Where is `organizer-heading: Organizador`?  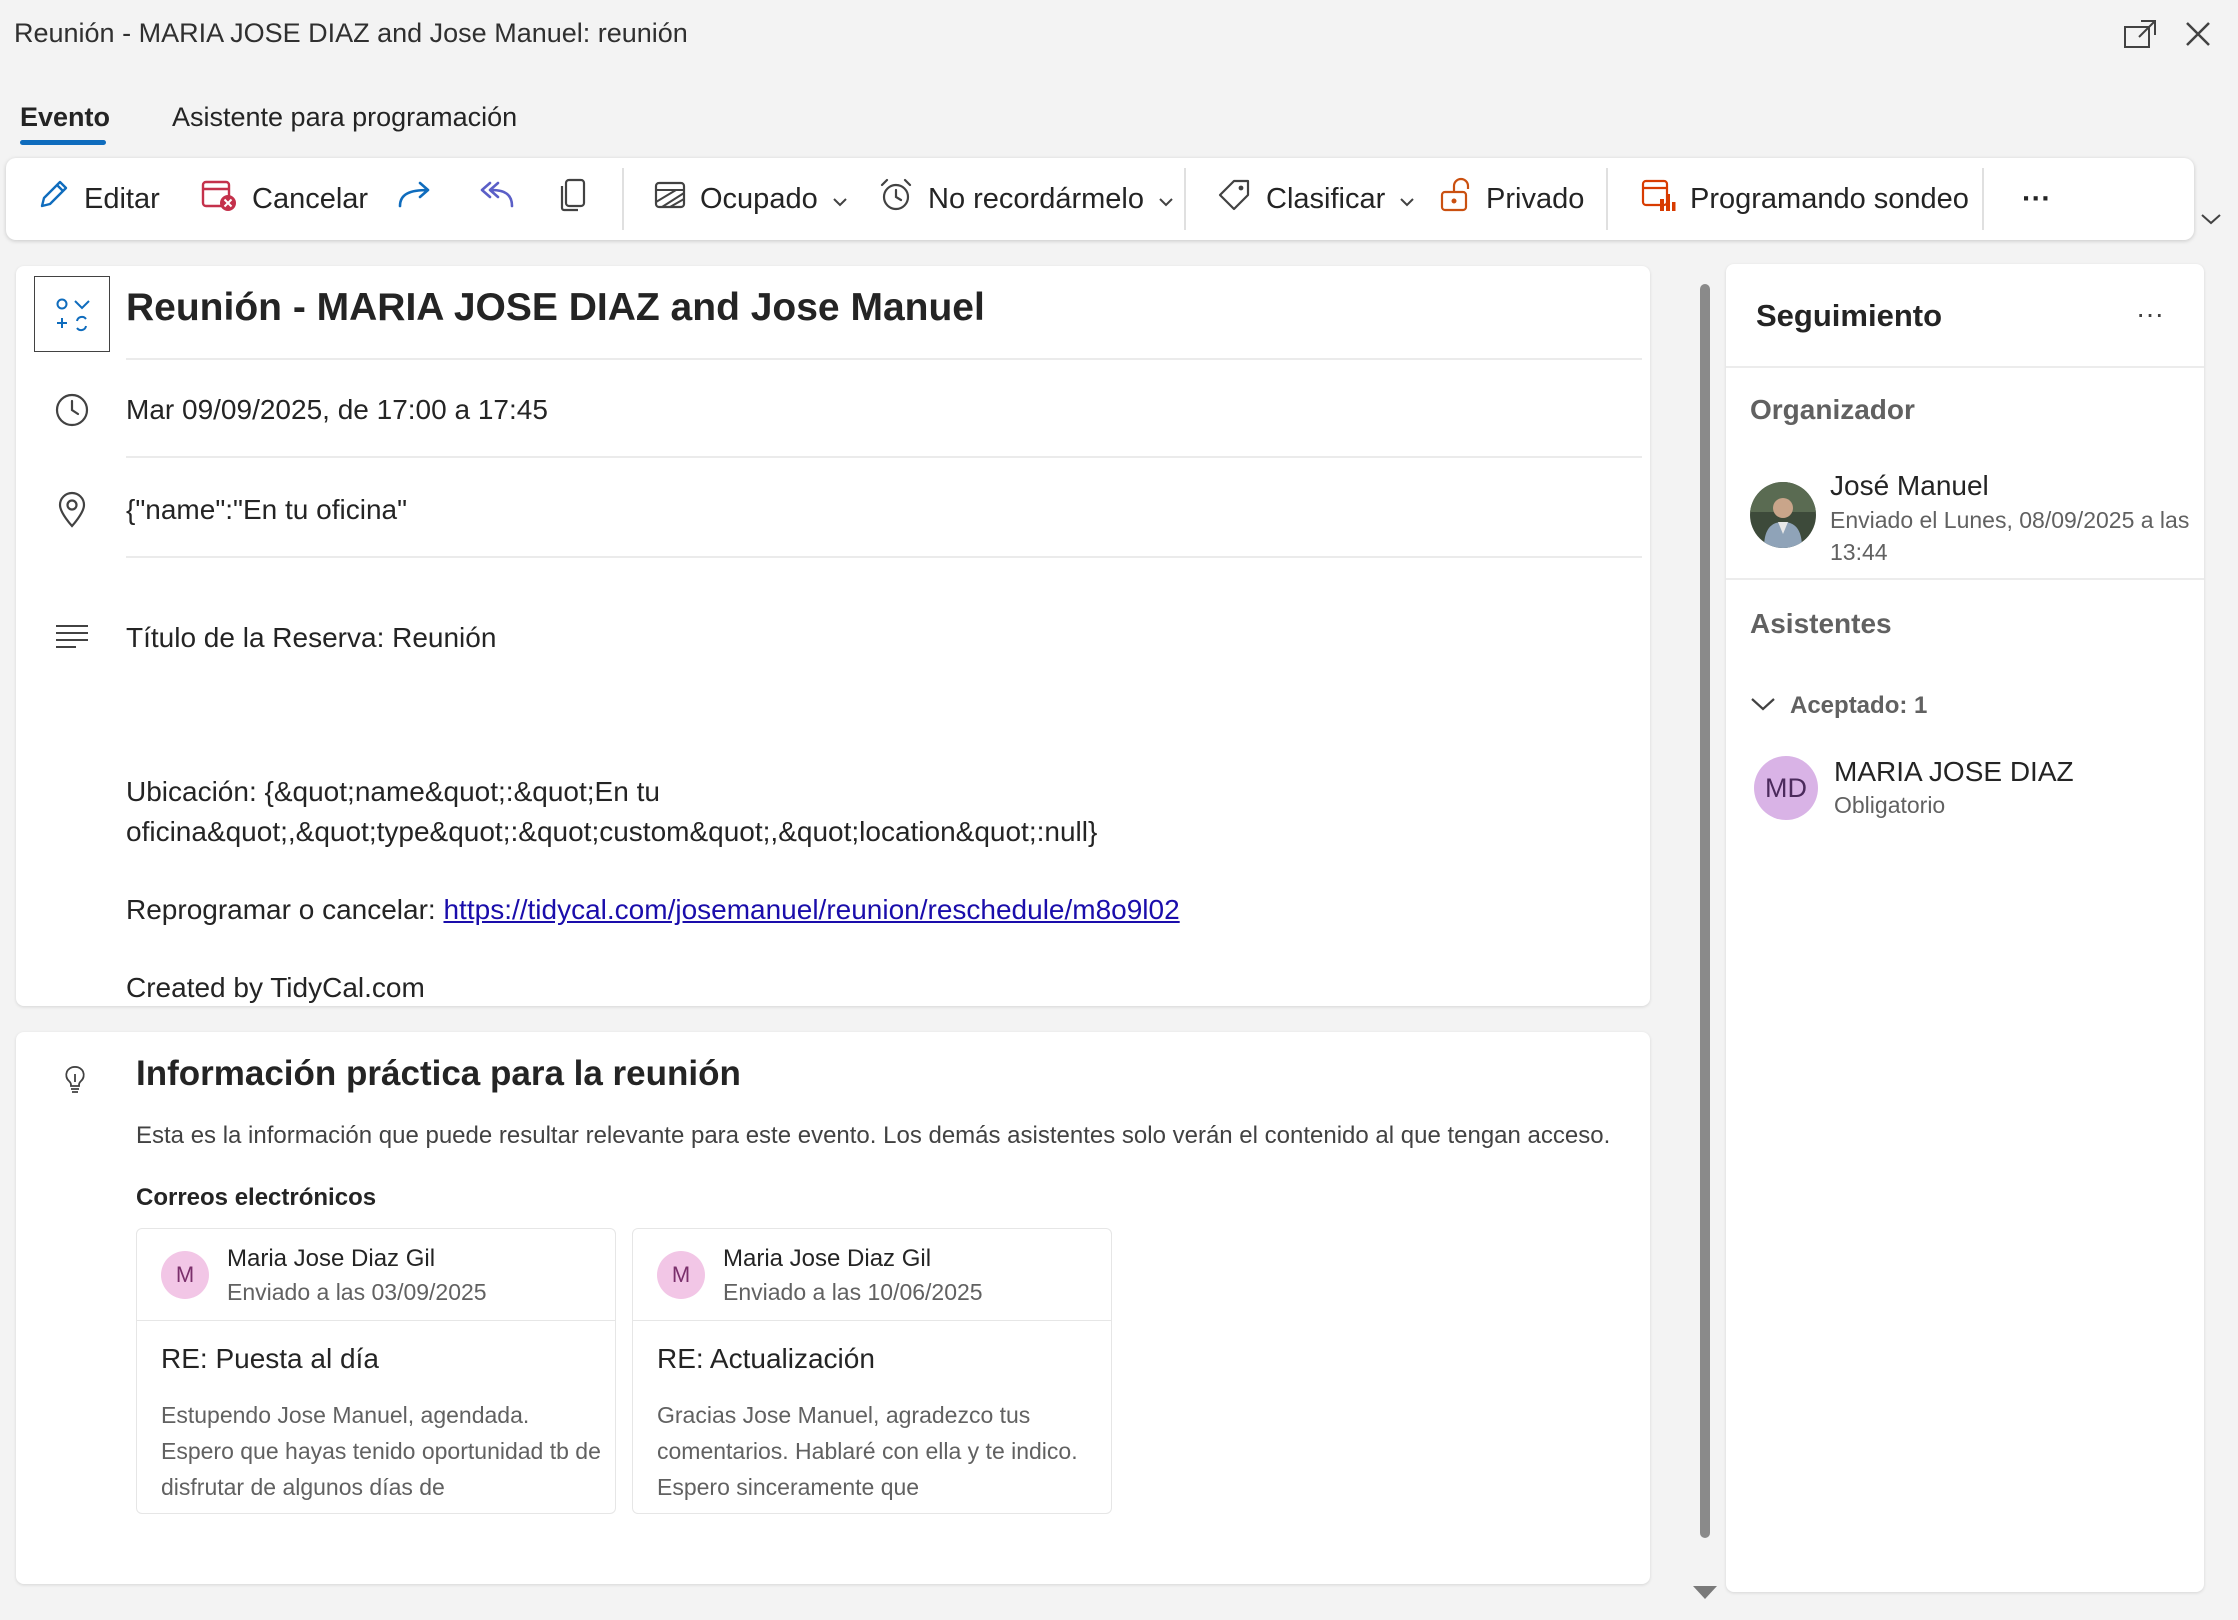 organizer-heading: Organizador is located at coordinates (1832, 409).